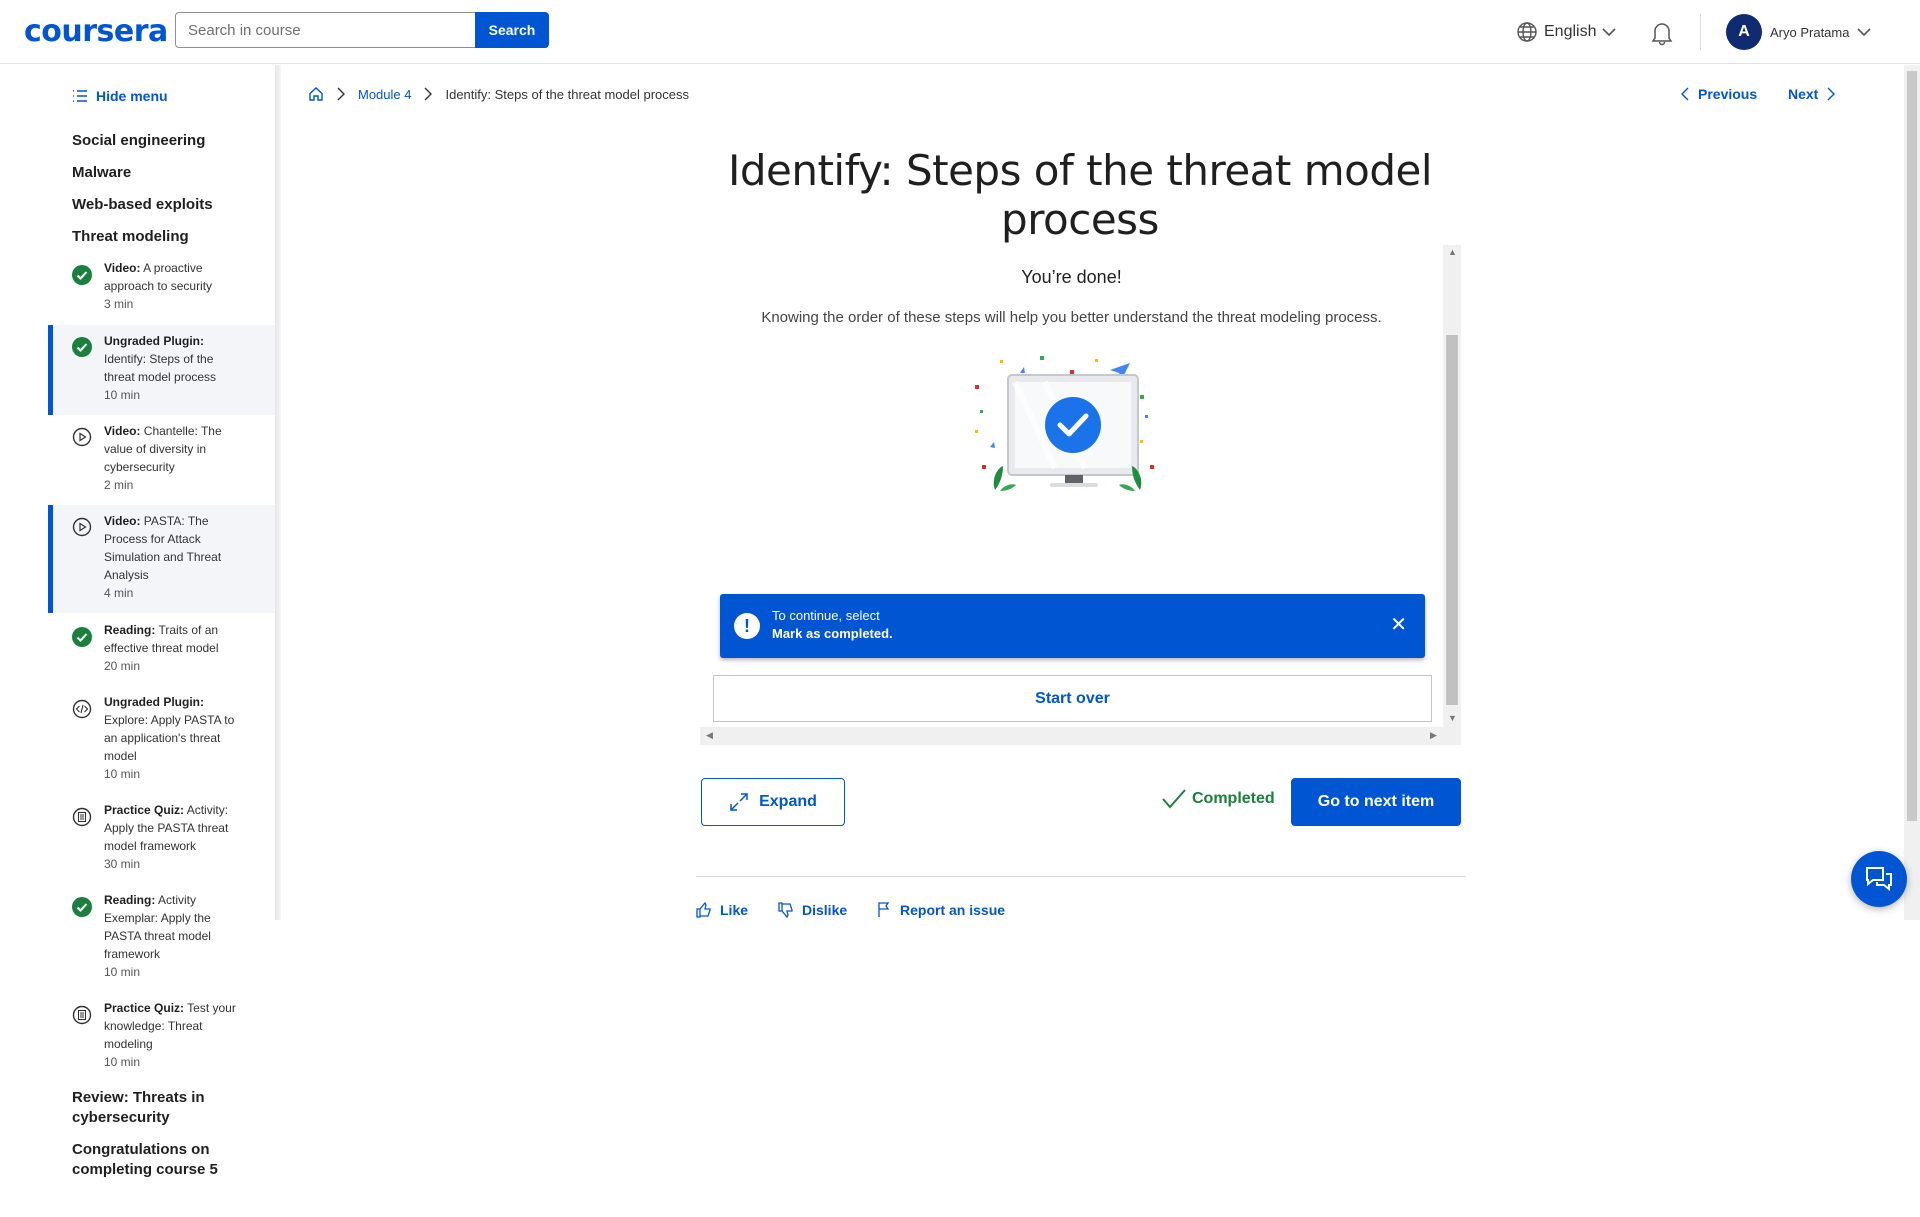 This screenshot has width=1920, height=1217. I want to click on dislike-label: Dislike, so click(825, 910).